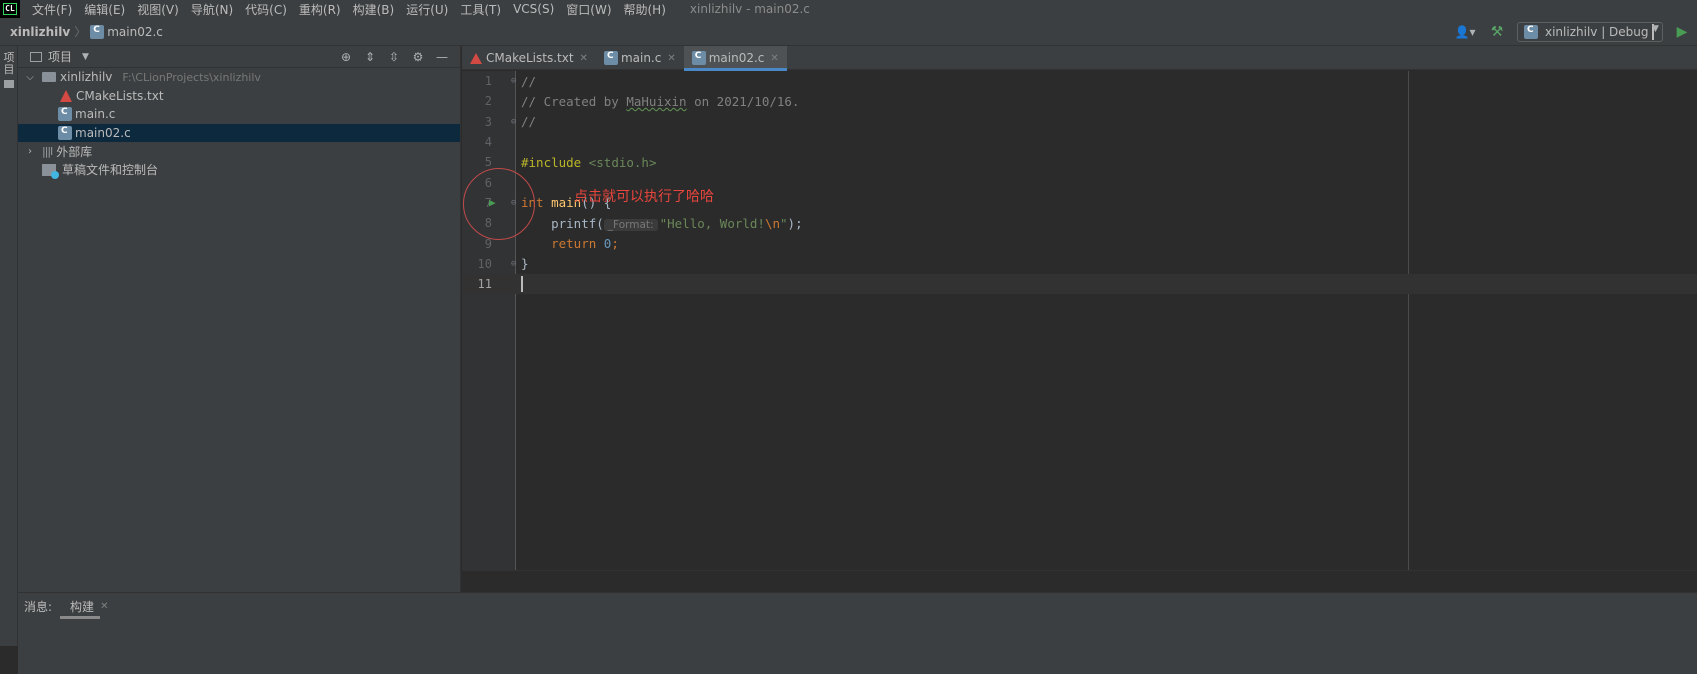  What do you see at coordinates (212, 9) in the screenshot?
I see `menu-navigate: 导航(N)` at bounding box center [212, 9].